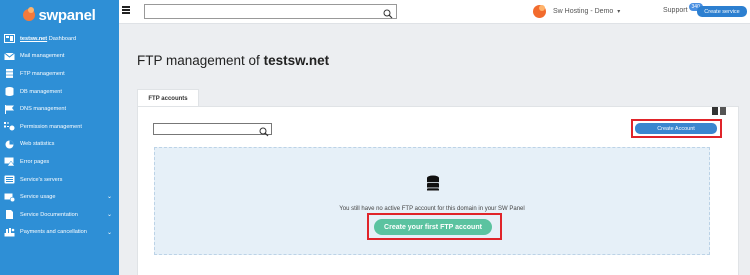 The height and width of the screenshot is (275, 750). Describe the element at coordinates (212, 130) in the screenshot. I see `ftp-search-input` at that location.